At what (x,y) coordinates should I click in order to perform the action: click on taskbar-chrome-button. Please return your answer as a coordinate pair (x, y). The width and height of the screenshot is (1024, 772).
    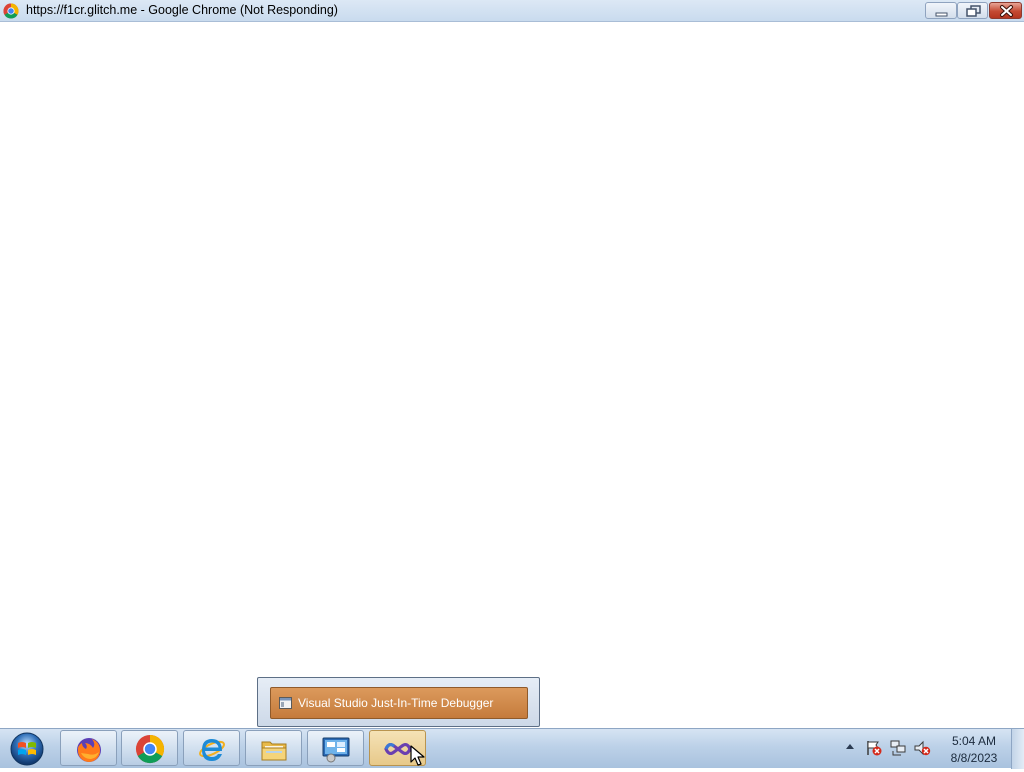
    Looking at the image, I should click on (149, 748).